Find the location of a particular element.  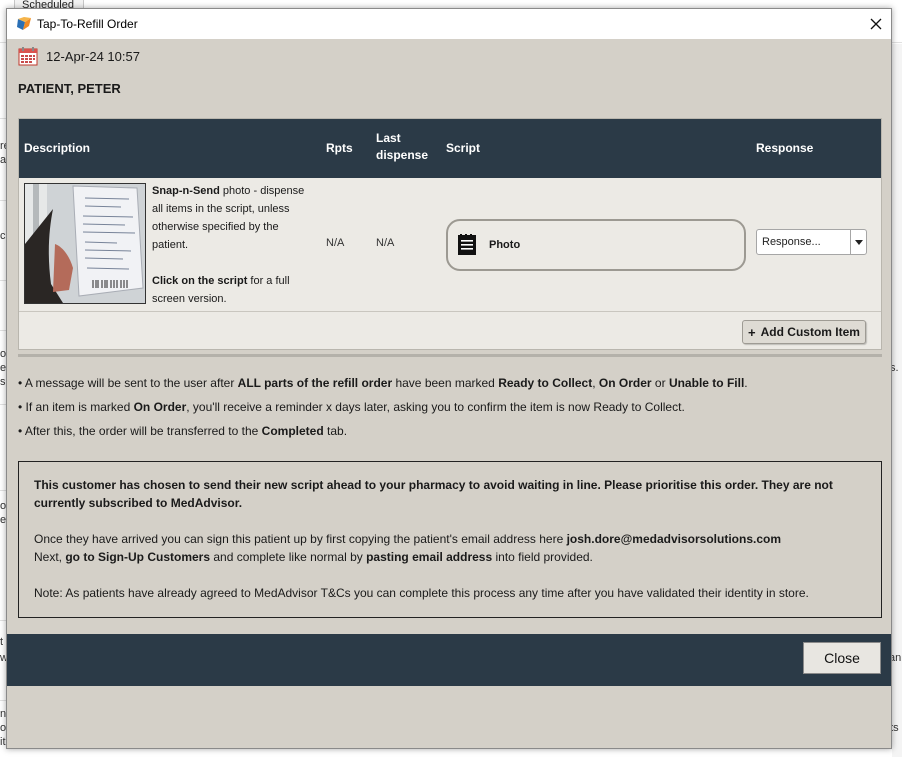

instruction-text: have been marked is located at coordinates (445, 383).